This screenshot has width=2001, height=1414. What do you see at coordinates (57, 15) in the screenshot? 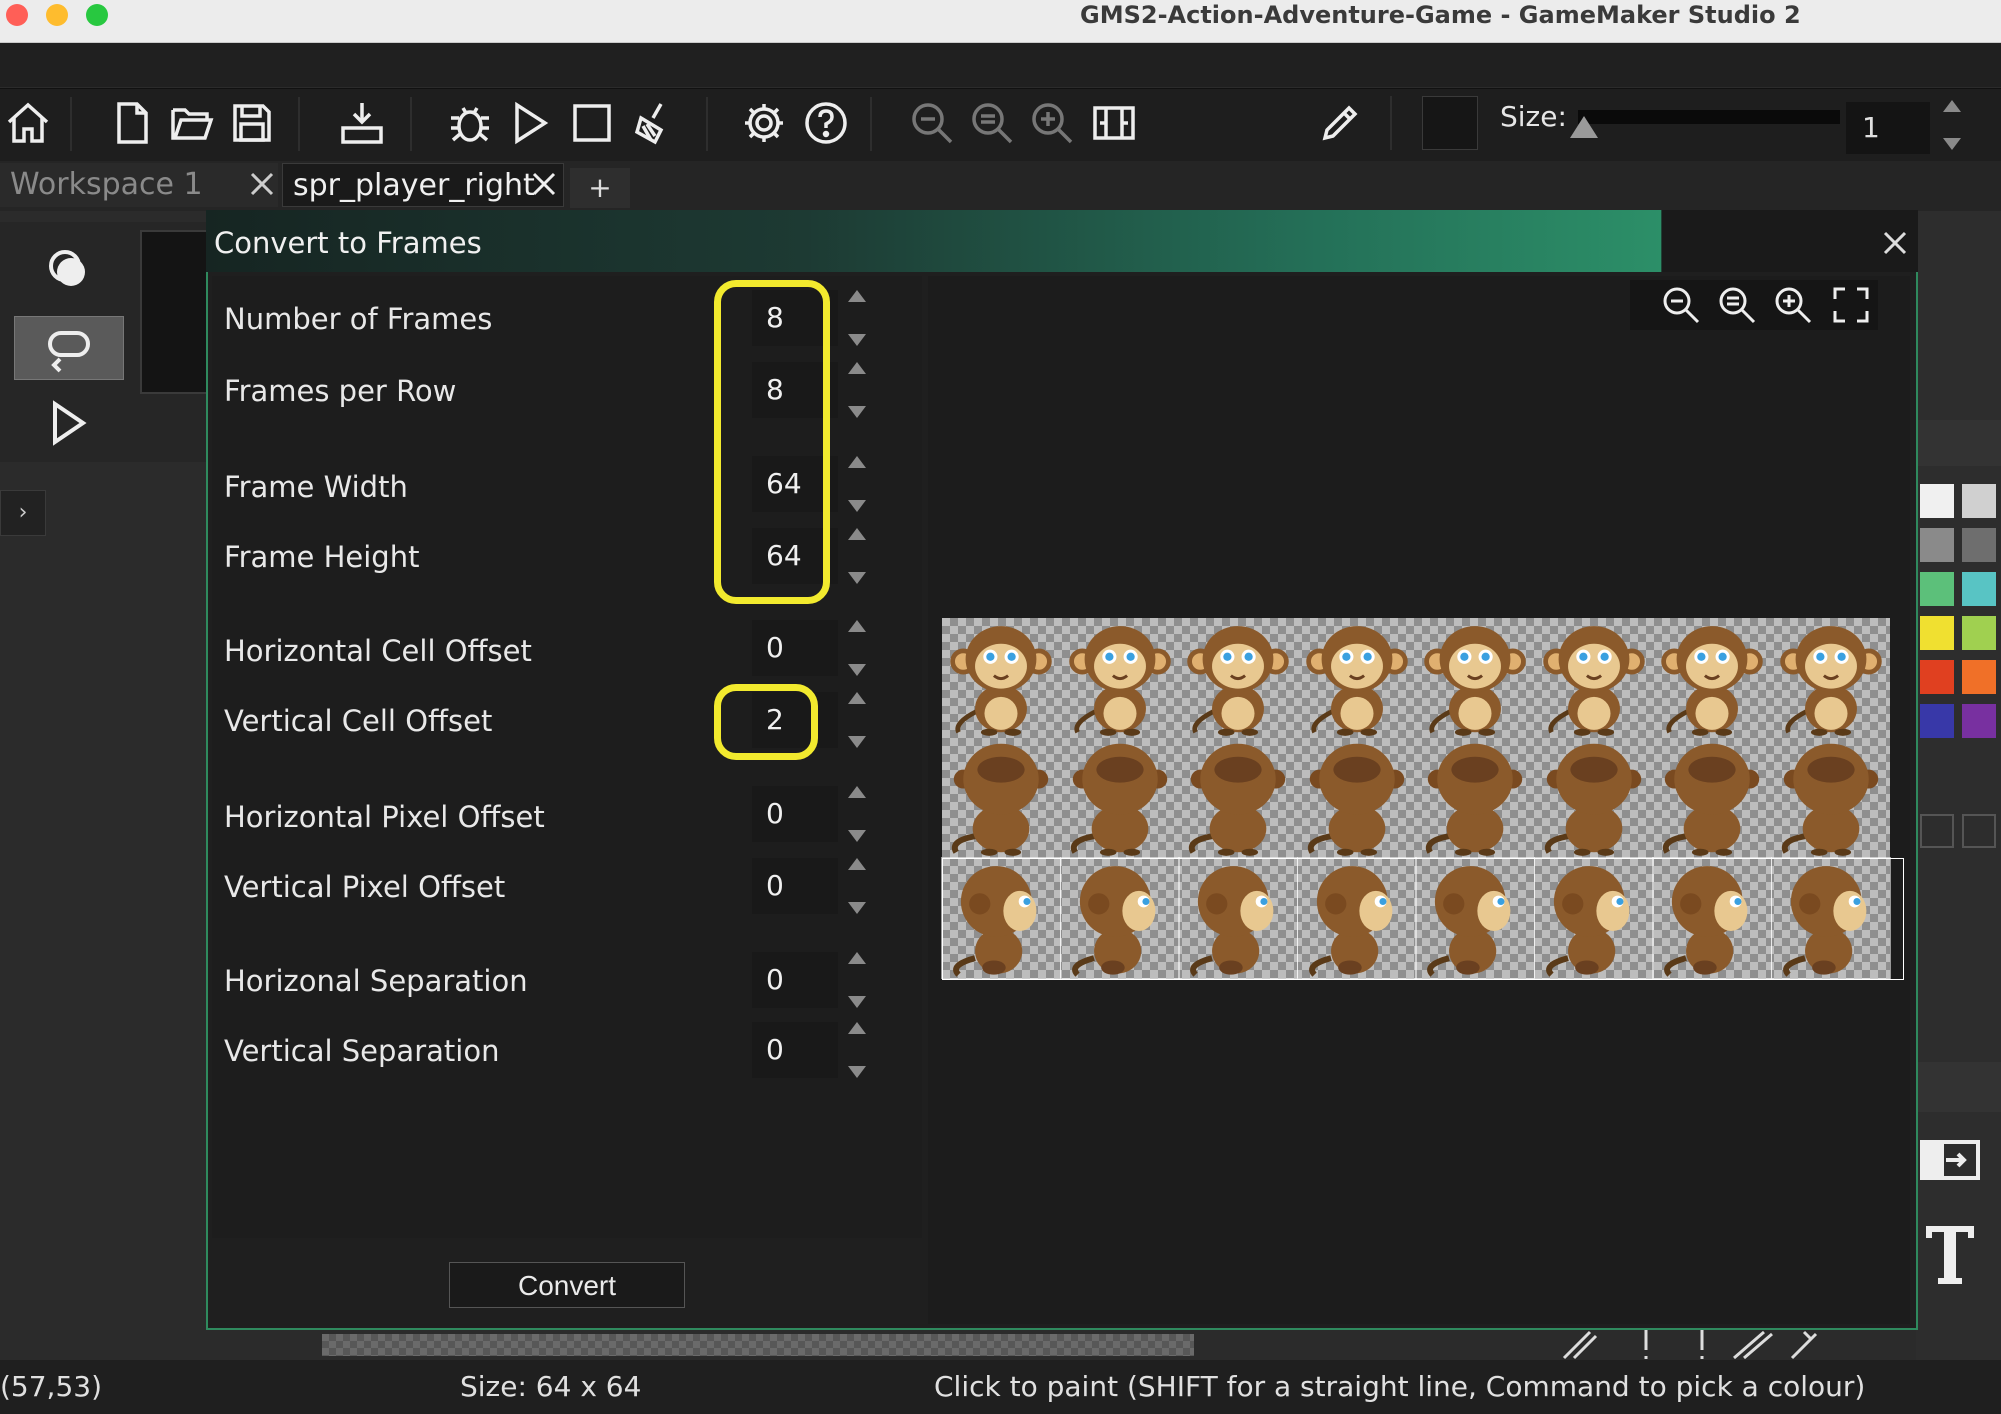
I see `minimize-window-button` at bounding box center [57, 15].